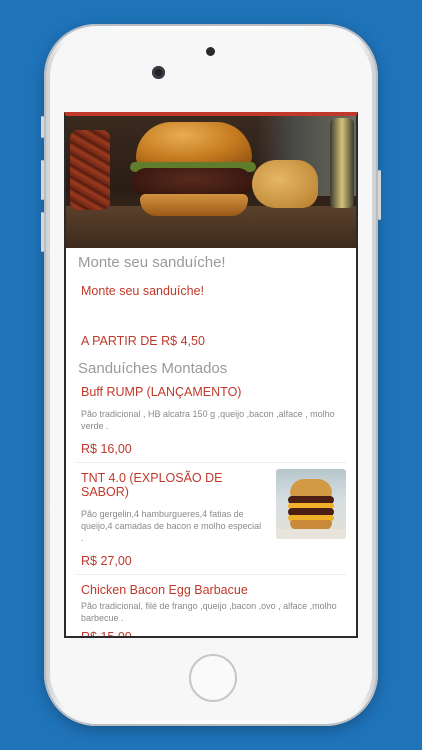 The image size is (422, 750). What do you see at coordinates (311, 504) in the screenshot?
I see `item-thumbnail` at bounding box center [311, 504].